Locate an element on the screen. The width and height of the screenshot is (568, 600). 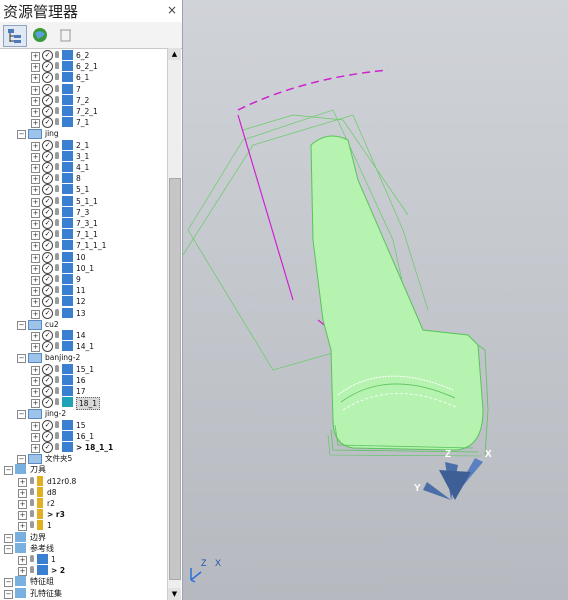
tree-row-folder: − banjing-2 is located at coordinates (83, 358).